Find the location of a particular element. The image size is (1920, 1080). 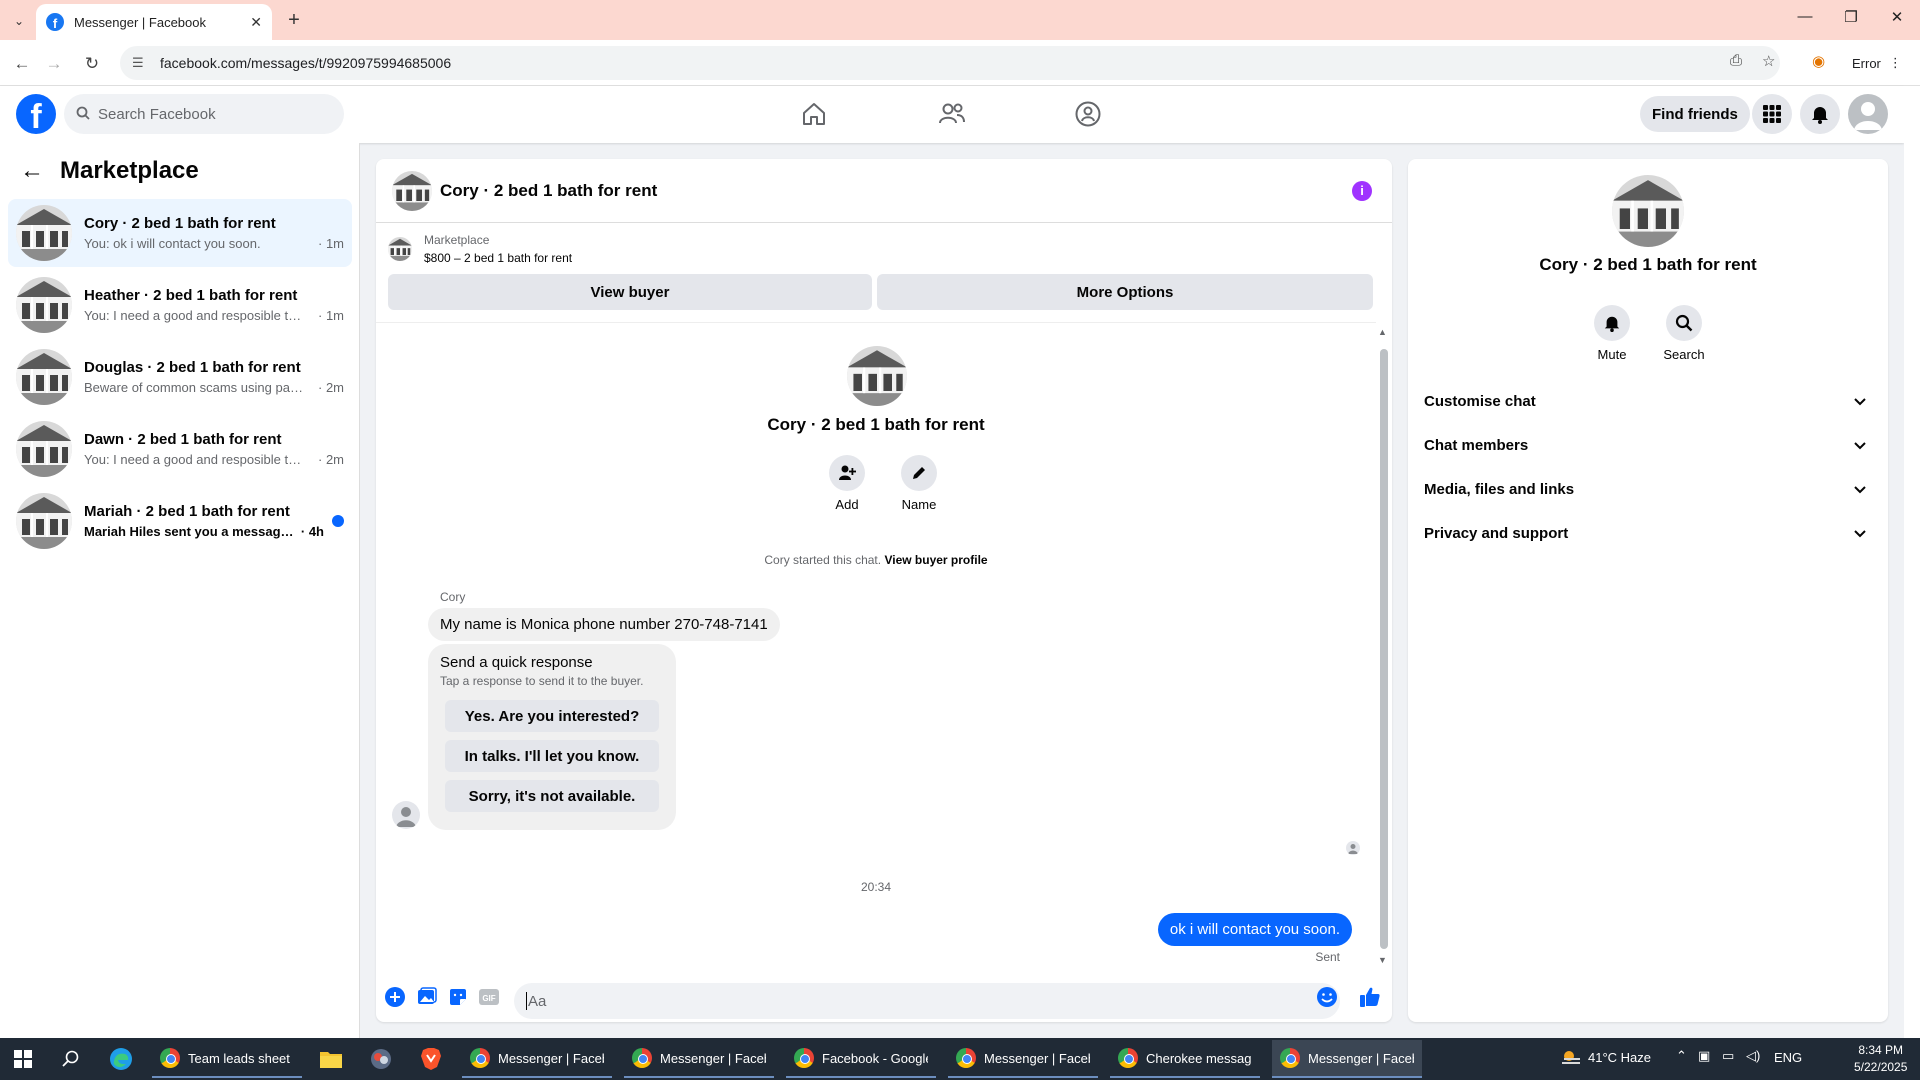

profile-error-chip: Error ⋮ is located at coordinates (1877, 63).